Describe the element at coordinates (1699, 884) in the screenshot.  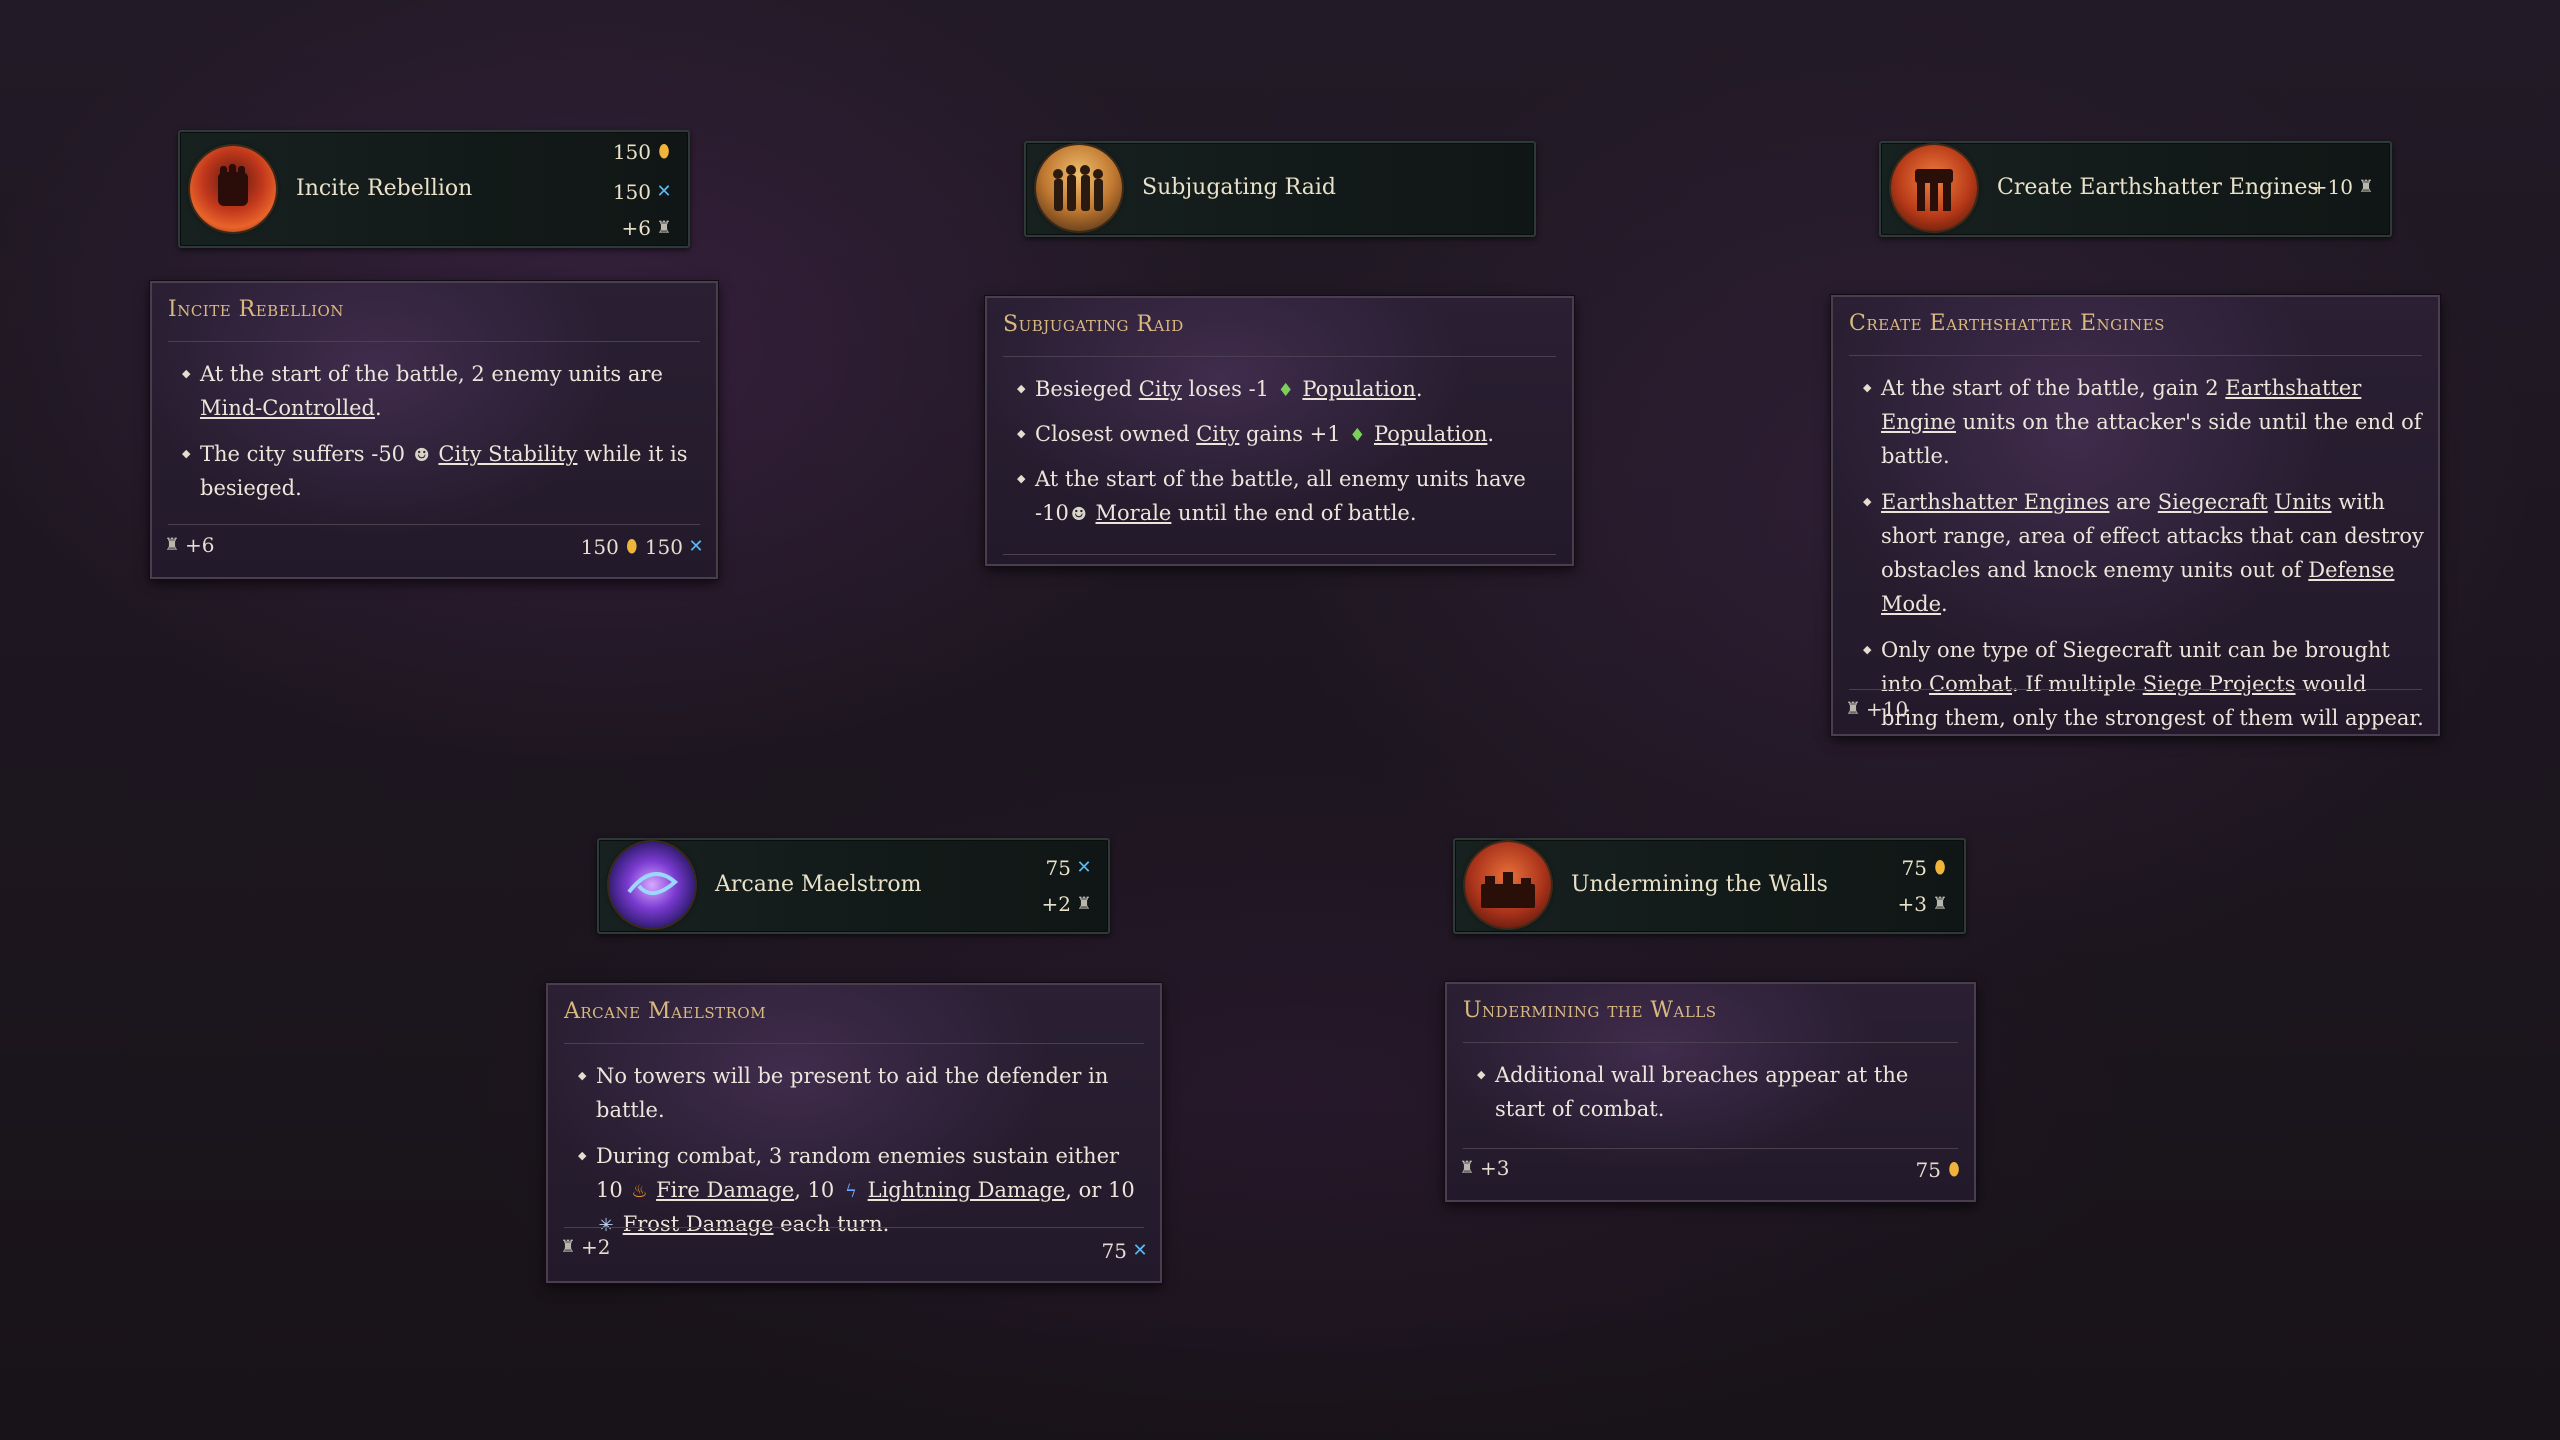
I see `project-title: Undermining the Walls` at that location.